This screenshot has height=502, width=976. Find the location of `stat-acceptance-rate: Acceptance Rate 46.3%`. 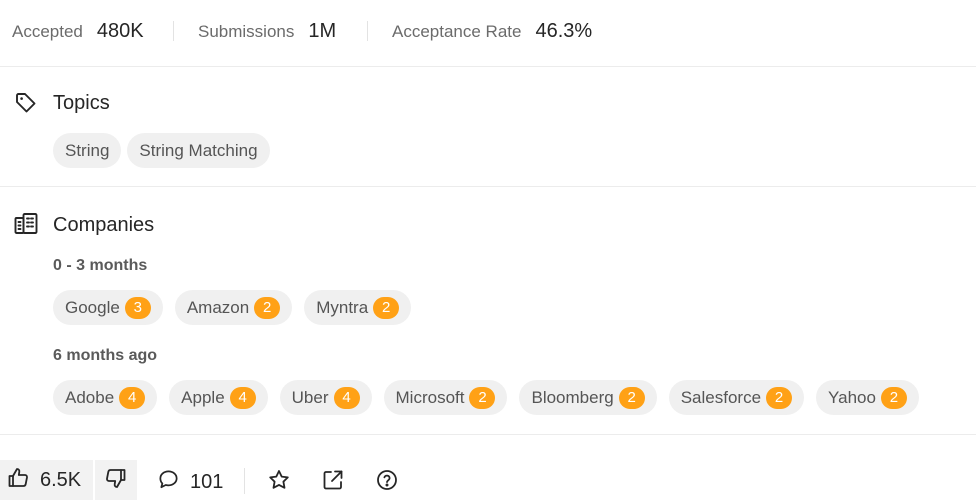

stat-acceptance-rate: Acceptance Rate 46.3% is located at coordinates (492, 31).